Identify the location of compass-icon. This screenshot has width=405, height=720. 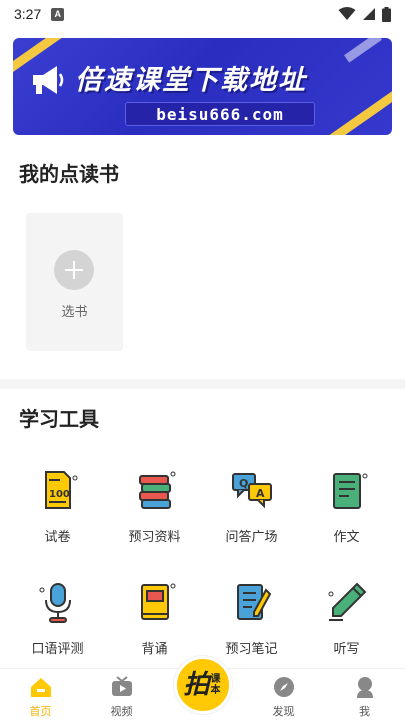
(283, 687).